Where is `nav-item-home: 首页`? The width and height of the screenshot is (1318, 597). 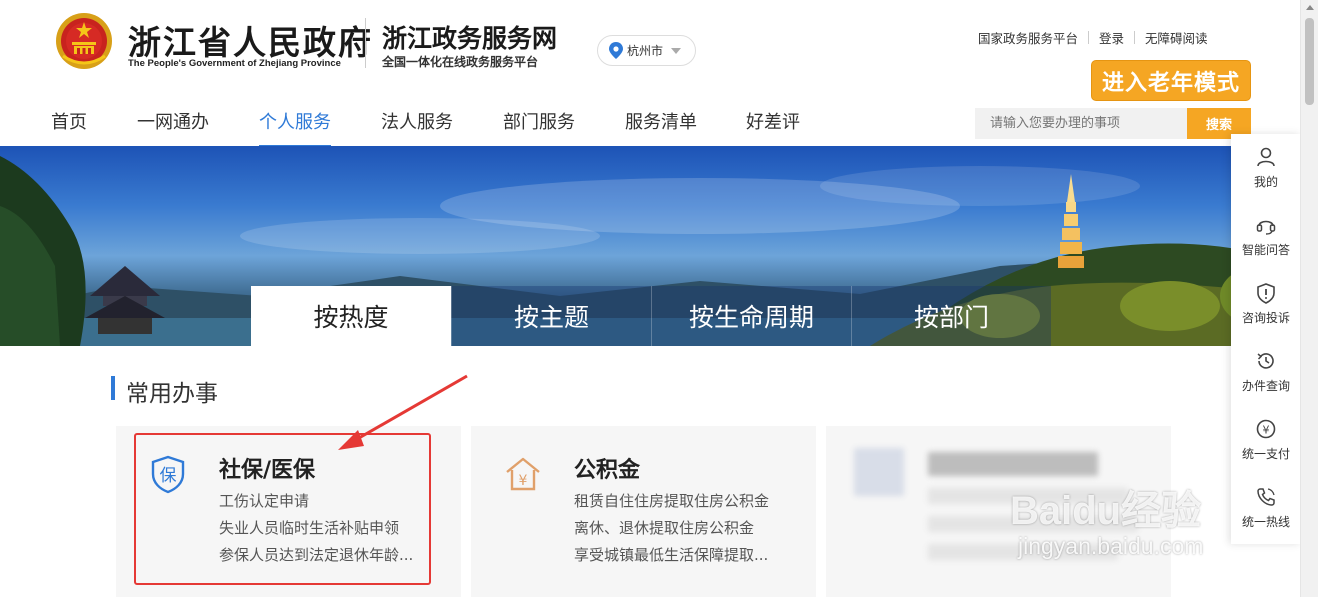 nav-item-home: 首页 is located at coordinates (69, 121).